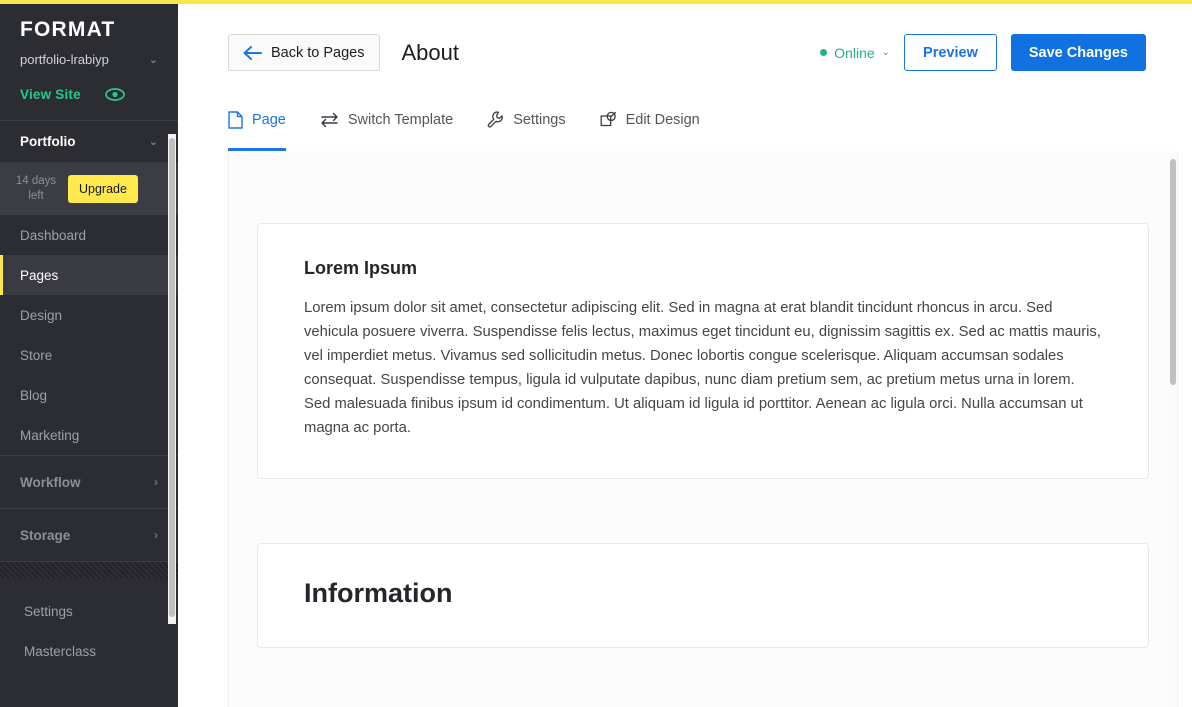 The image size is (1192, 707). I want to click on back-button-label: Back to Pages, so click(318, 52).